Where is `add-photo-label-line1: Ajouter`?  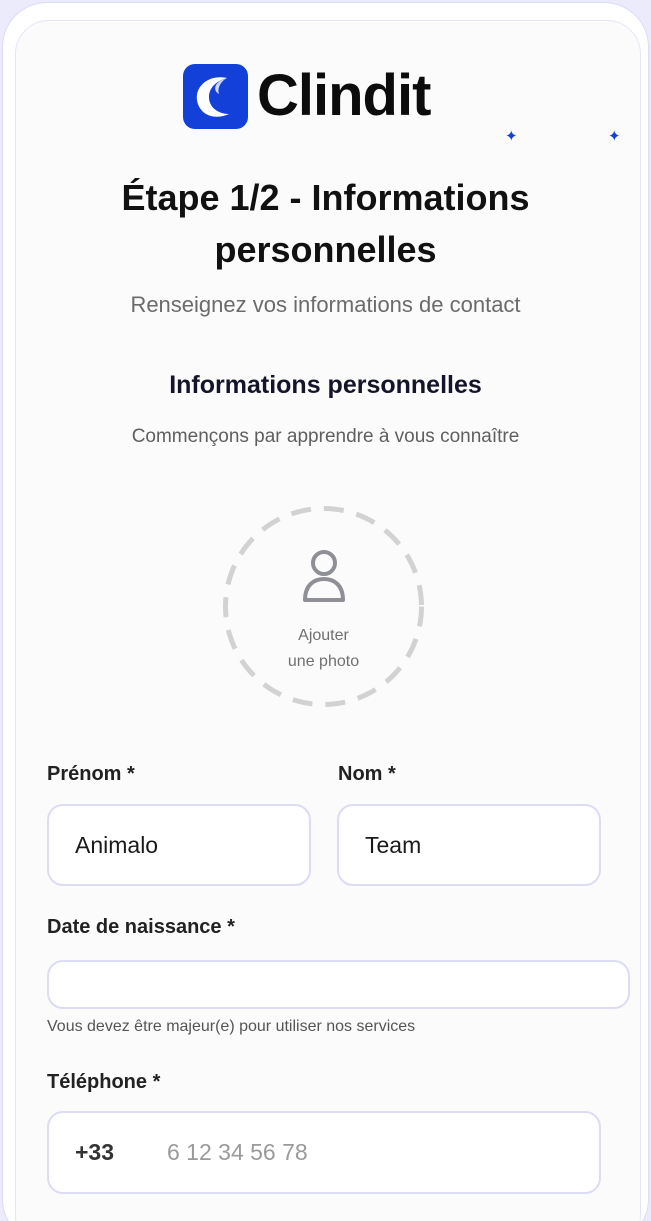
add-photo-label-line1: Ajouter is located at coordinates (323, 635).